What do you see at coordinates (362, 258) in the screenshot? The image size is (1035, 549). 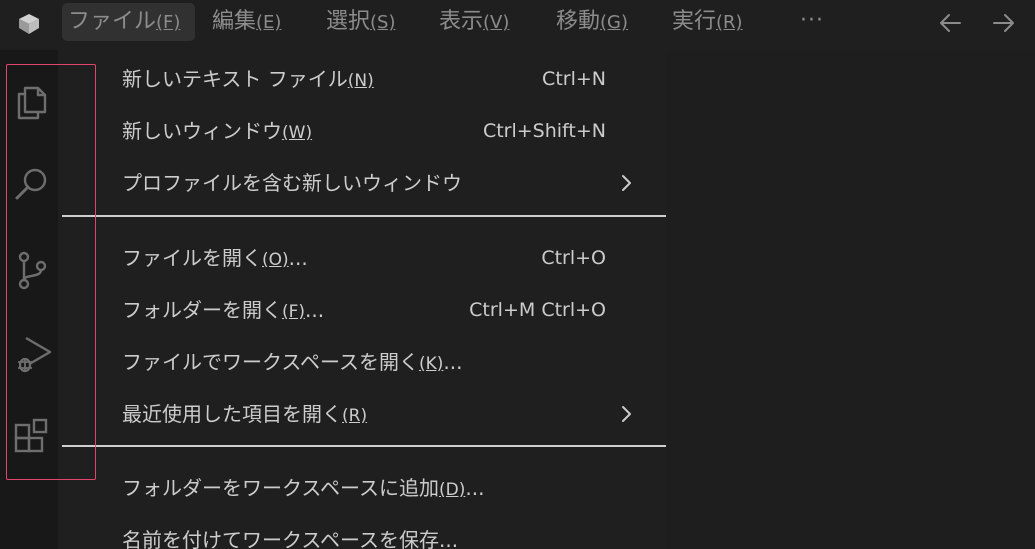 I see `menu-item-open-file: ファイルを開く(O)... Ctrl+O` at bounding box center [362, 258].